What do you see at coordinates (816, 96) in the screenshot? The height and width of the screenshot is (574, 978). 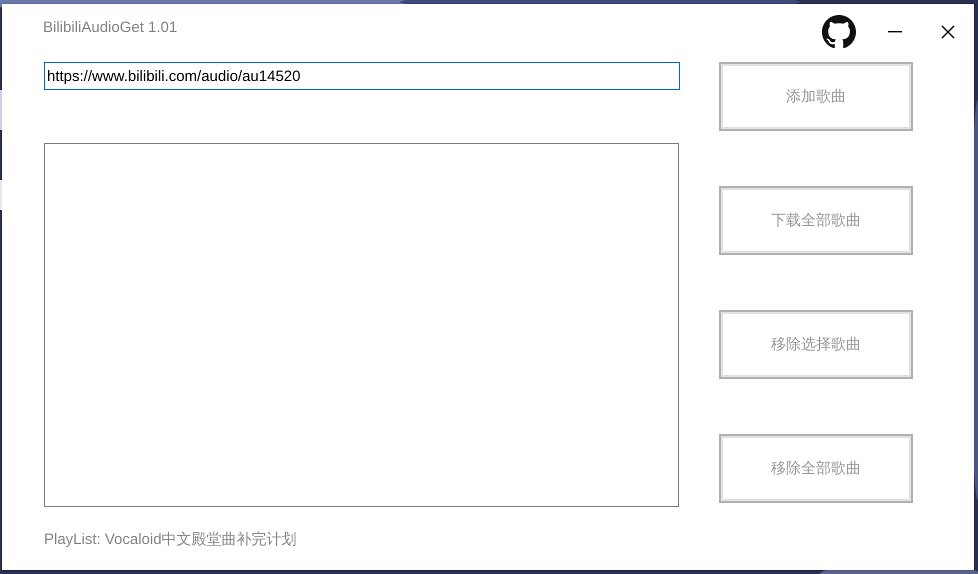 I see `action-button: 添加歌曲` at bounding box center [816, 96].